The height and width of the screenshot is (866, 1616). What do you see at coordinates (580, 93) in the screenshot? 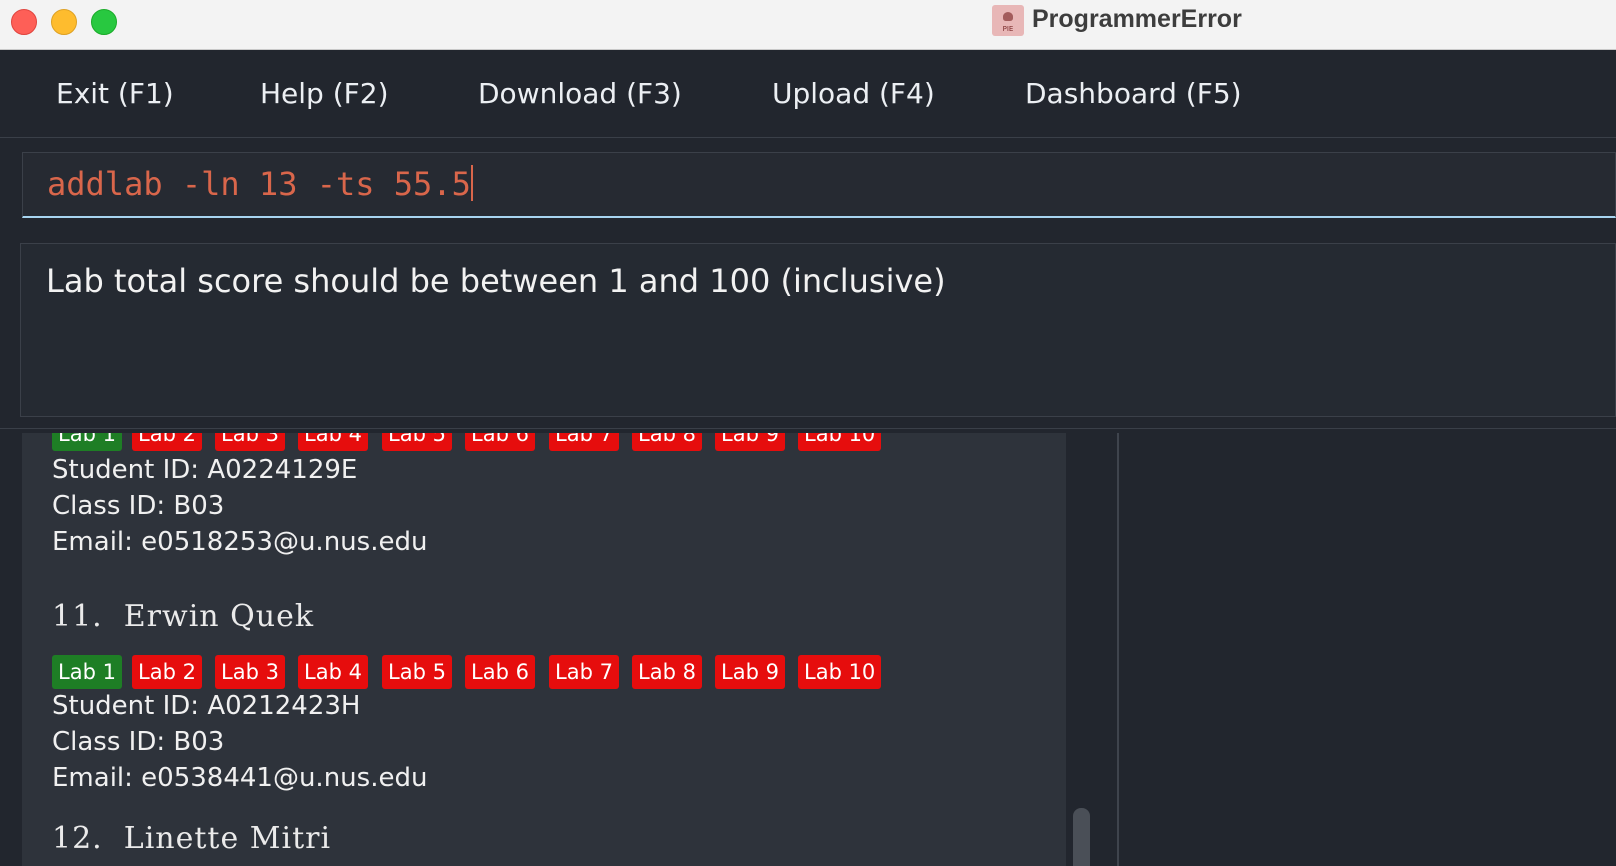
I see `menu-download: Download (F3)` at bounding box center [580, 93].